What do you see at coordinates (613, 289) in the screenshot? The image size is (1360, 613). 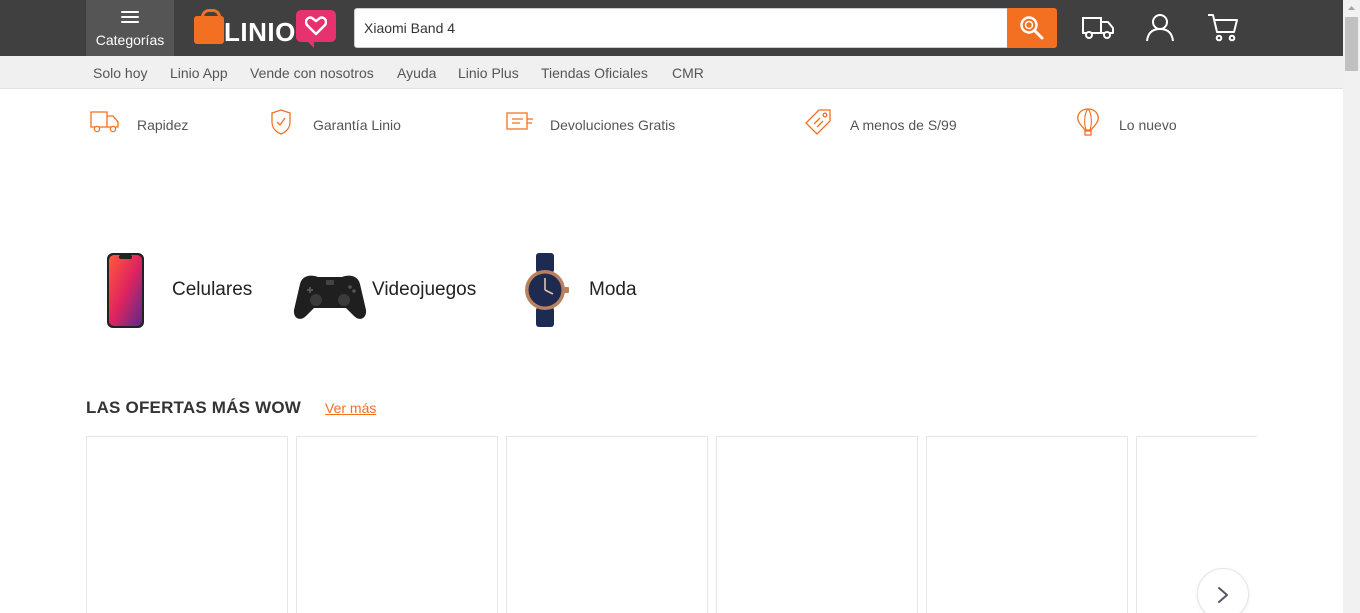 I see `category-label: Moda` at bounding box center [613, 289].